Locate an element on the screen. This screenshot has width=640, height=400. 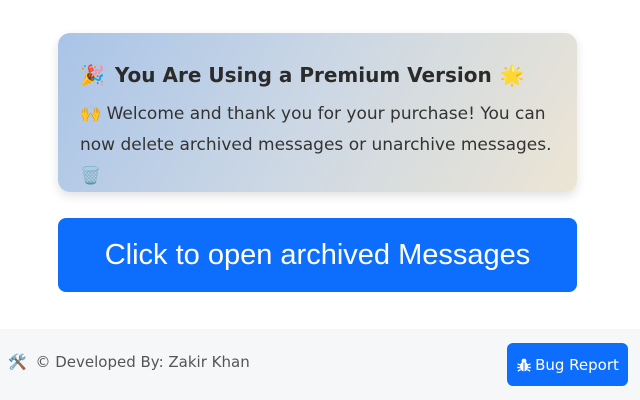
bug-report-button: Bug Report is located at coordinates (567, 364).